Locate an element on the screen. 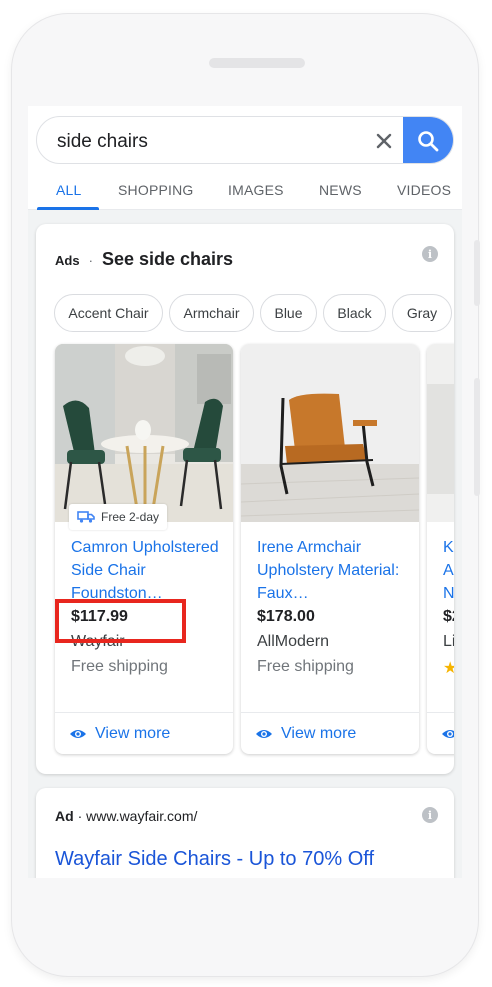  shipping-badge: Free 2-day is located at coordinates (118, 517).